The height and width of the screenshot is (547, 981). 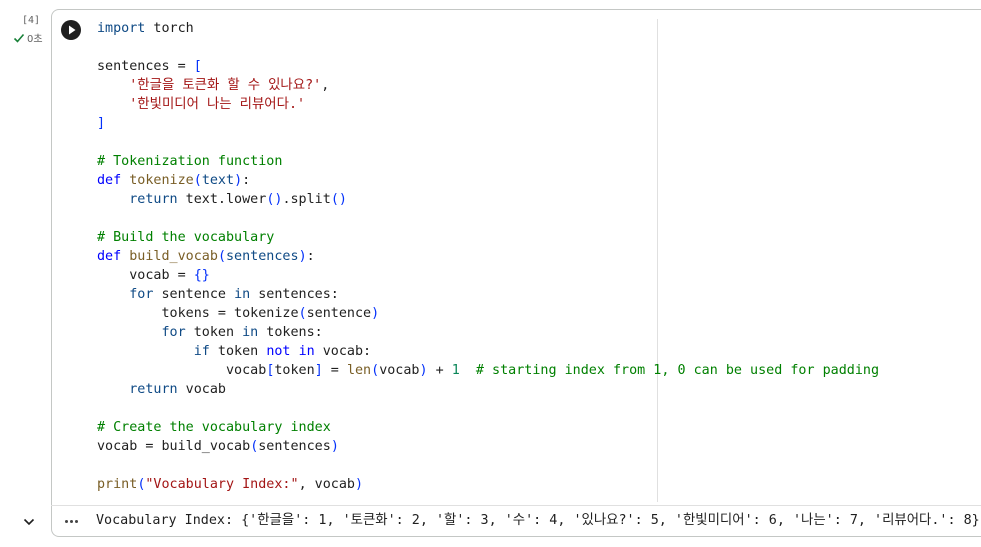 What do you see at coordinates (161, 180) in the screenshot?
I see `code-token: tokenize` at bounding box center [161, 180].